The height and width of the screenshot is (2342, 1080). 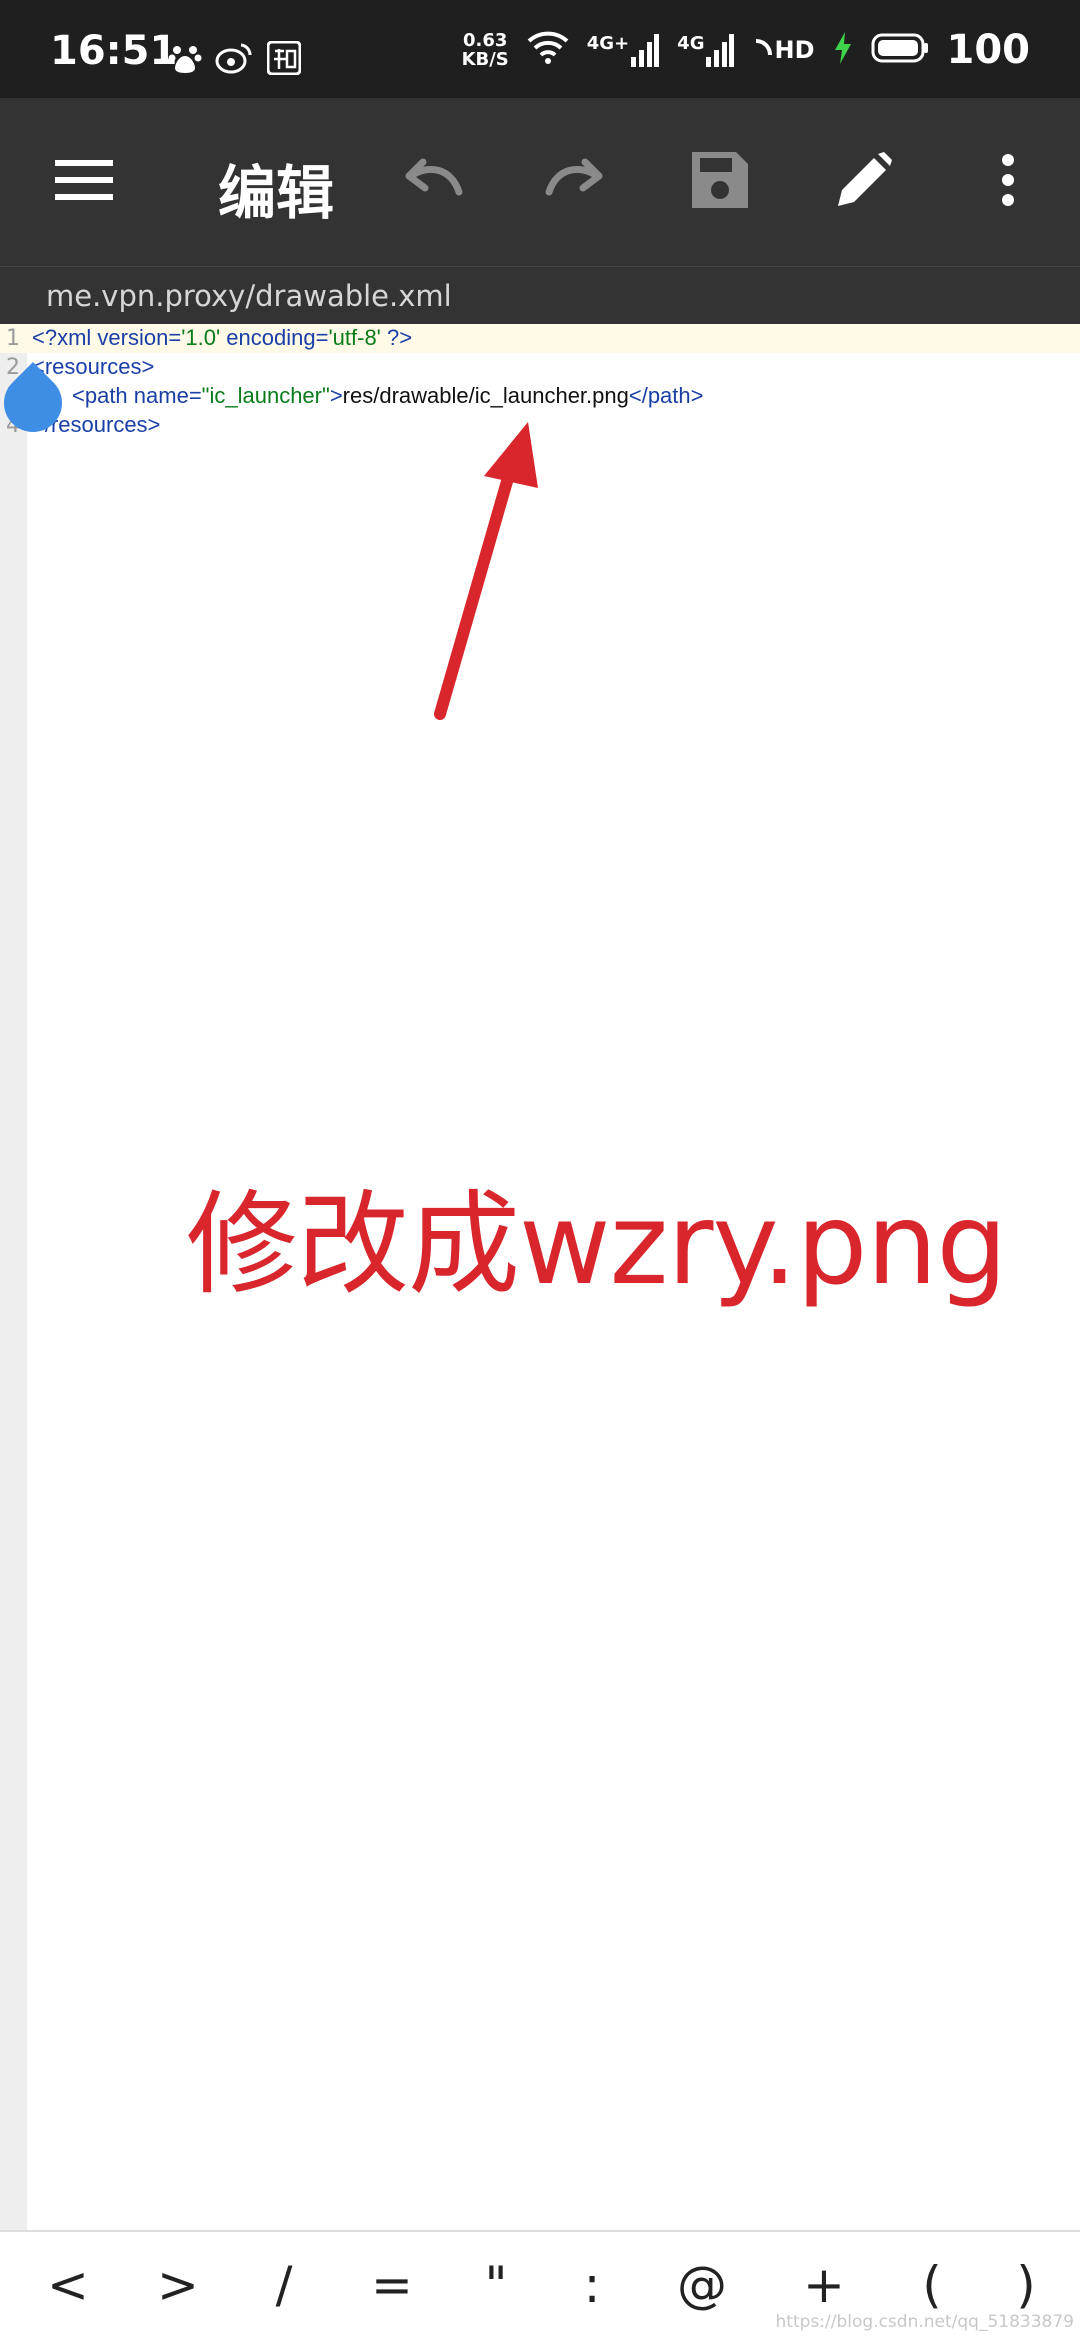 I want to click on battery-icon, so click(x=900, y=50).